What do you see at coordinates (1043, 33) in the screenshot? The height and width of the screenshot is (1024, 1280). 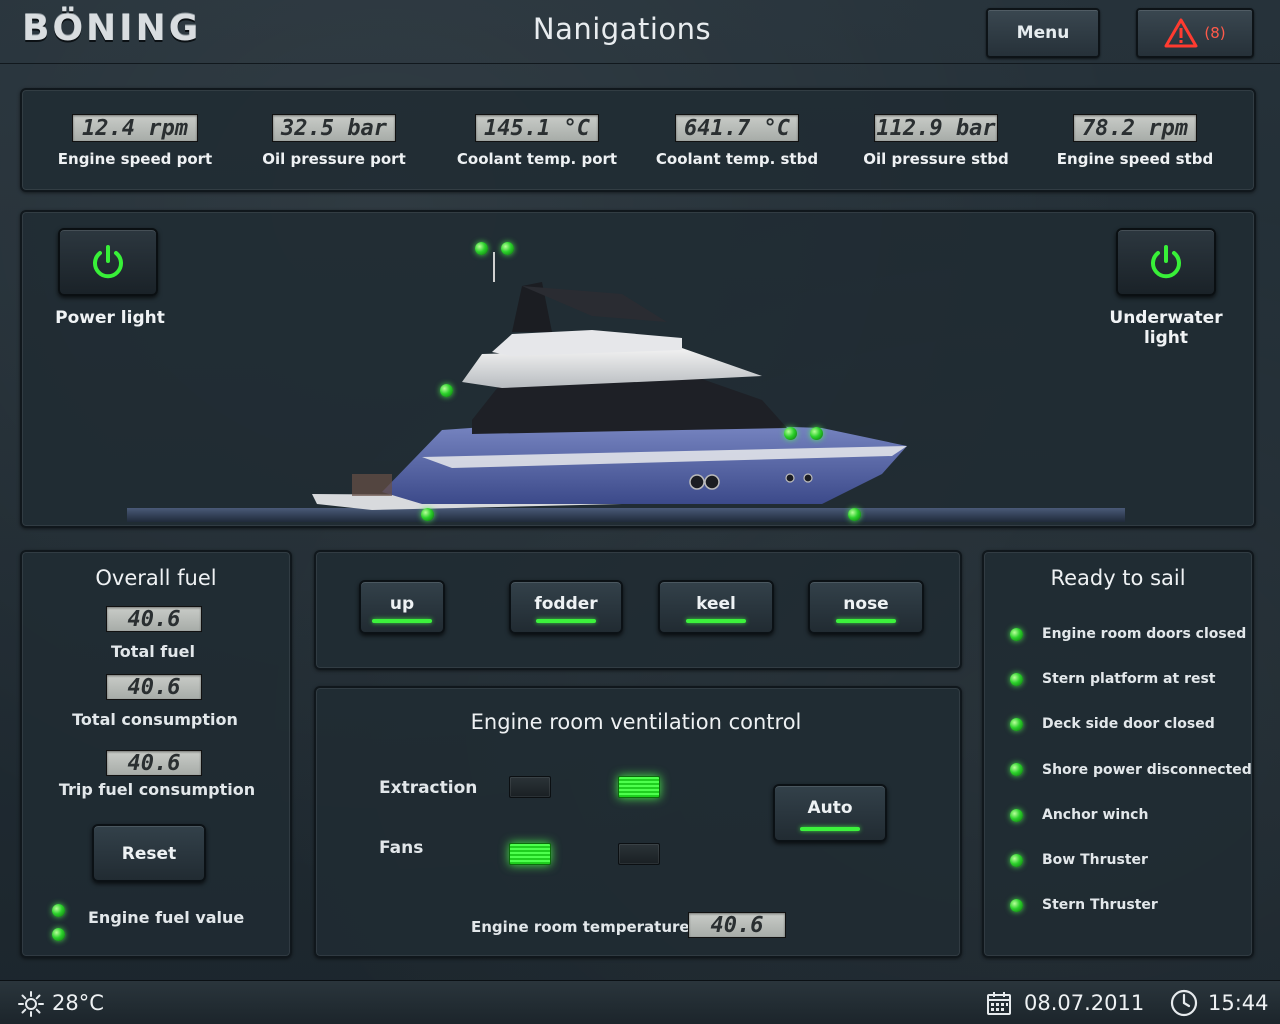 I see `menu-button: Menu` at bounding box center [1043, 33].